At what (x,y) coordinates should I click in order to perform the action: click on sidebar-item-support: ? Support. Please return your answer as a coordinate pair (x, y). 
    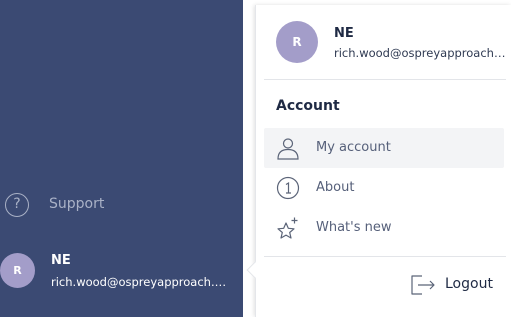
    Looking at the image, I should click on (121, 206).